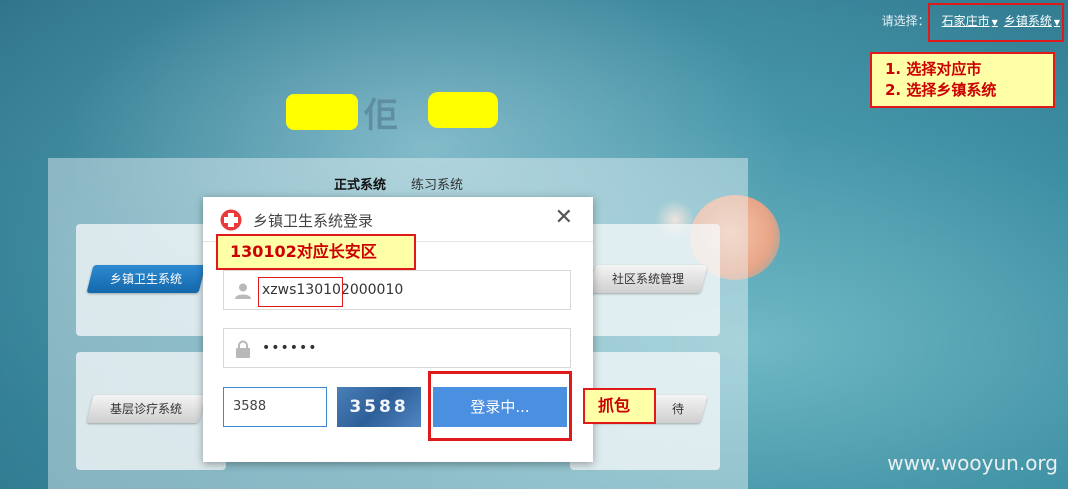  Describe the element at coordinates (941, 90) in the screenshot. I see `note-step-2: 2. 选择乡镇系统` at that location.